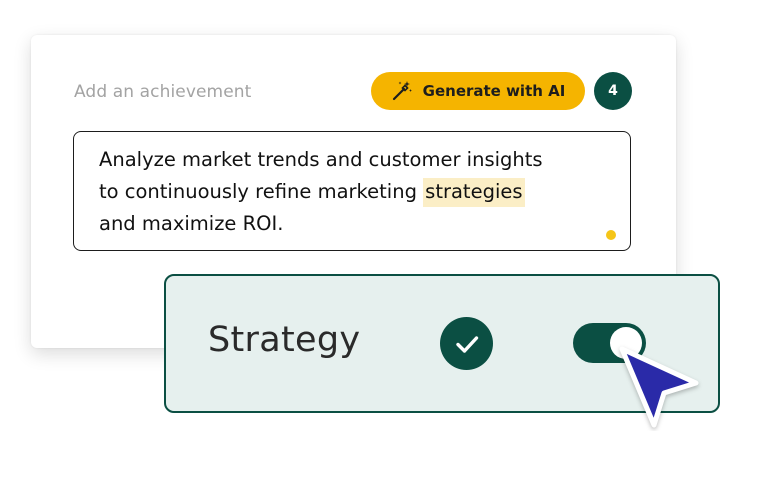 The width and height of the screenshot is (760, 480). What do you see at coordinates (191, 223) in the screenshot?
I see `achievement-line-3: and maximize ROI.` at bounding box center [191, 223].